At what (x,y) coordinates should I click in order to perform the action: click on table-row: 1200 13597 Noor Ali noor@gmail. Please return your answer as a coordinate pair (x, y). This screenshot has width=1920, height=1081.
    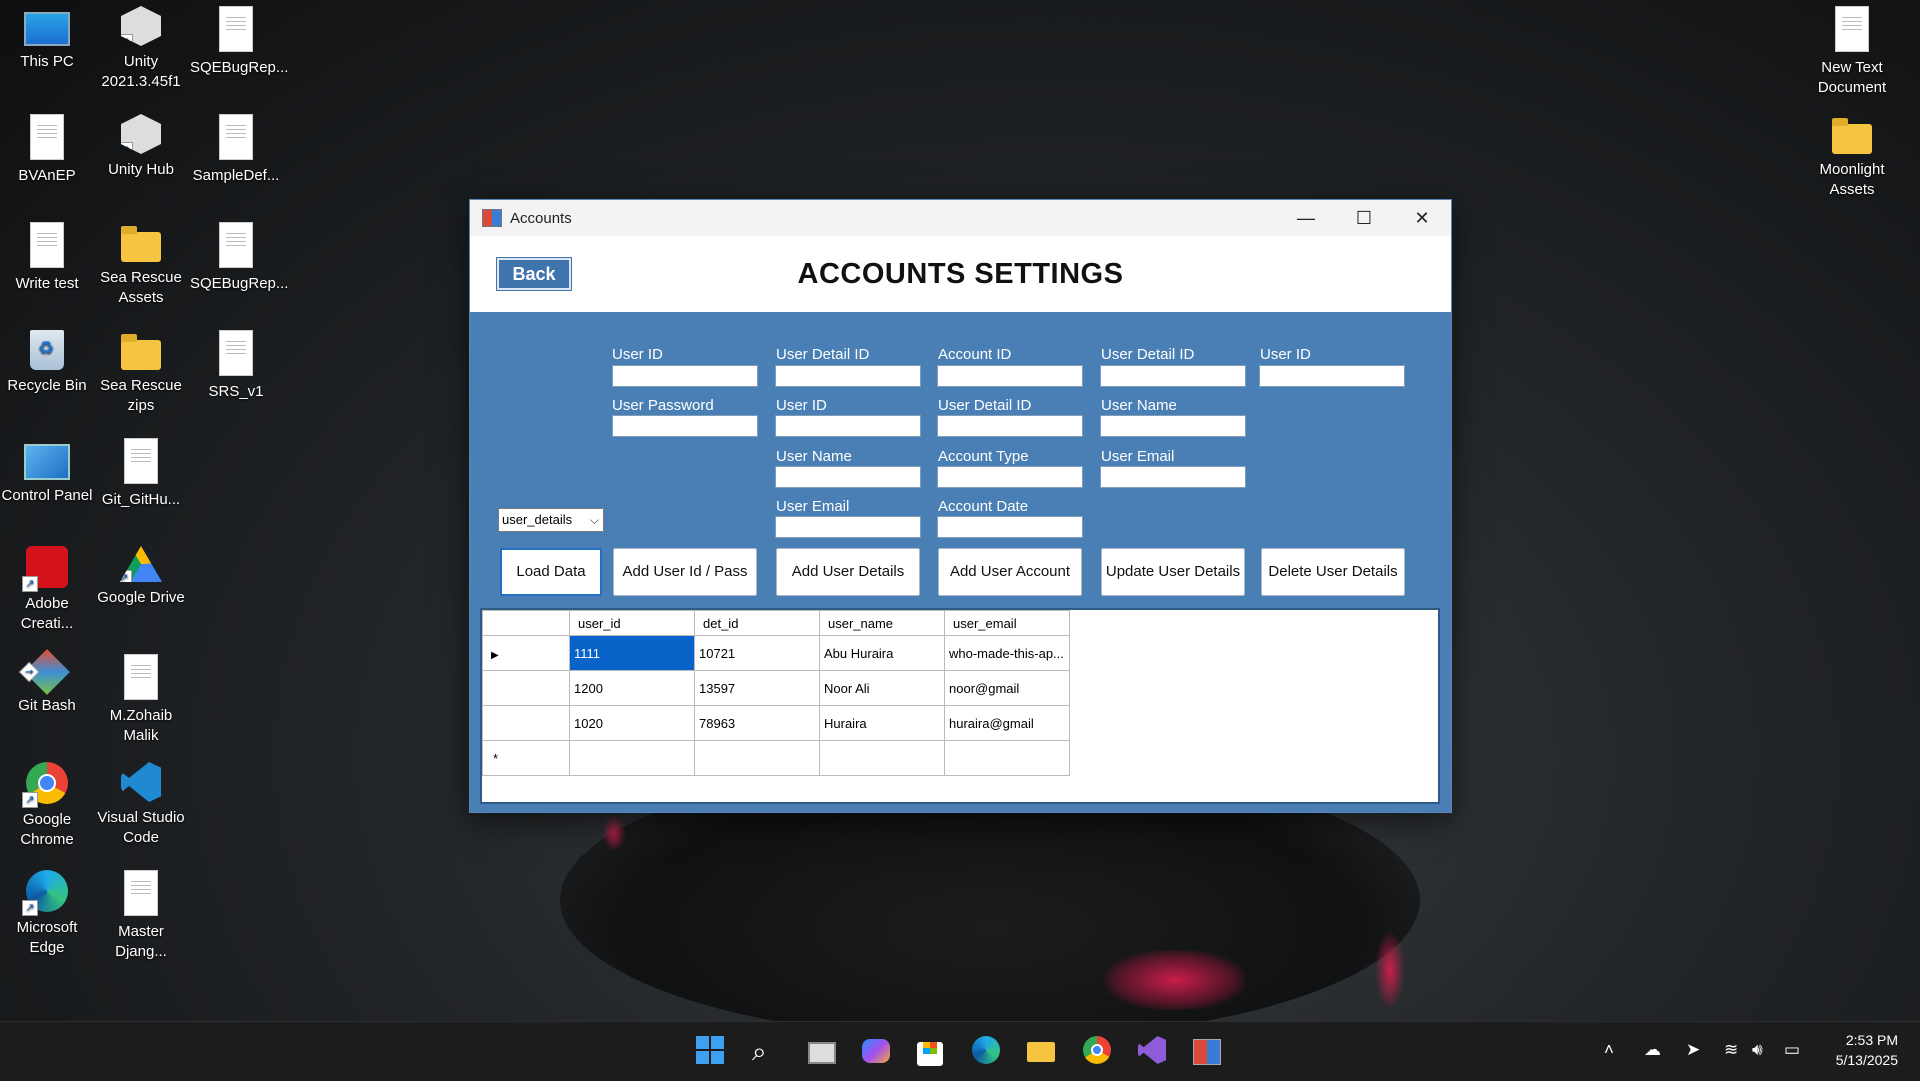
    Looking at the image, I should click on (776, 688).